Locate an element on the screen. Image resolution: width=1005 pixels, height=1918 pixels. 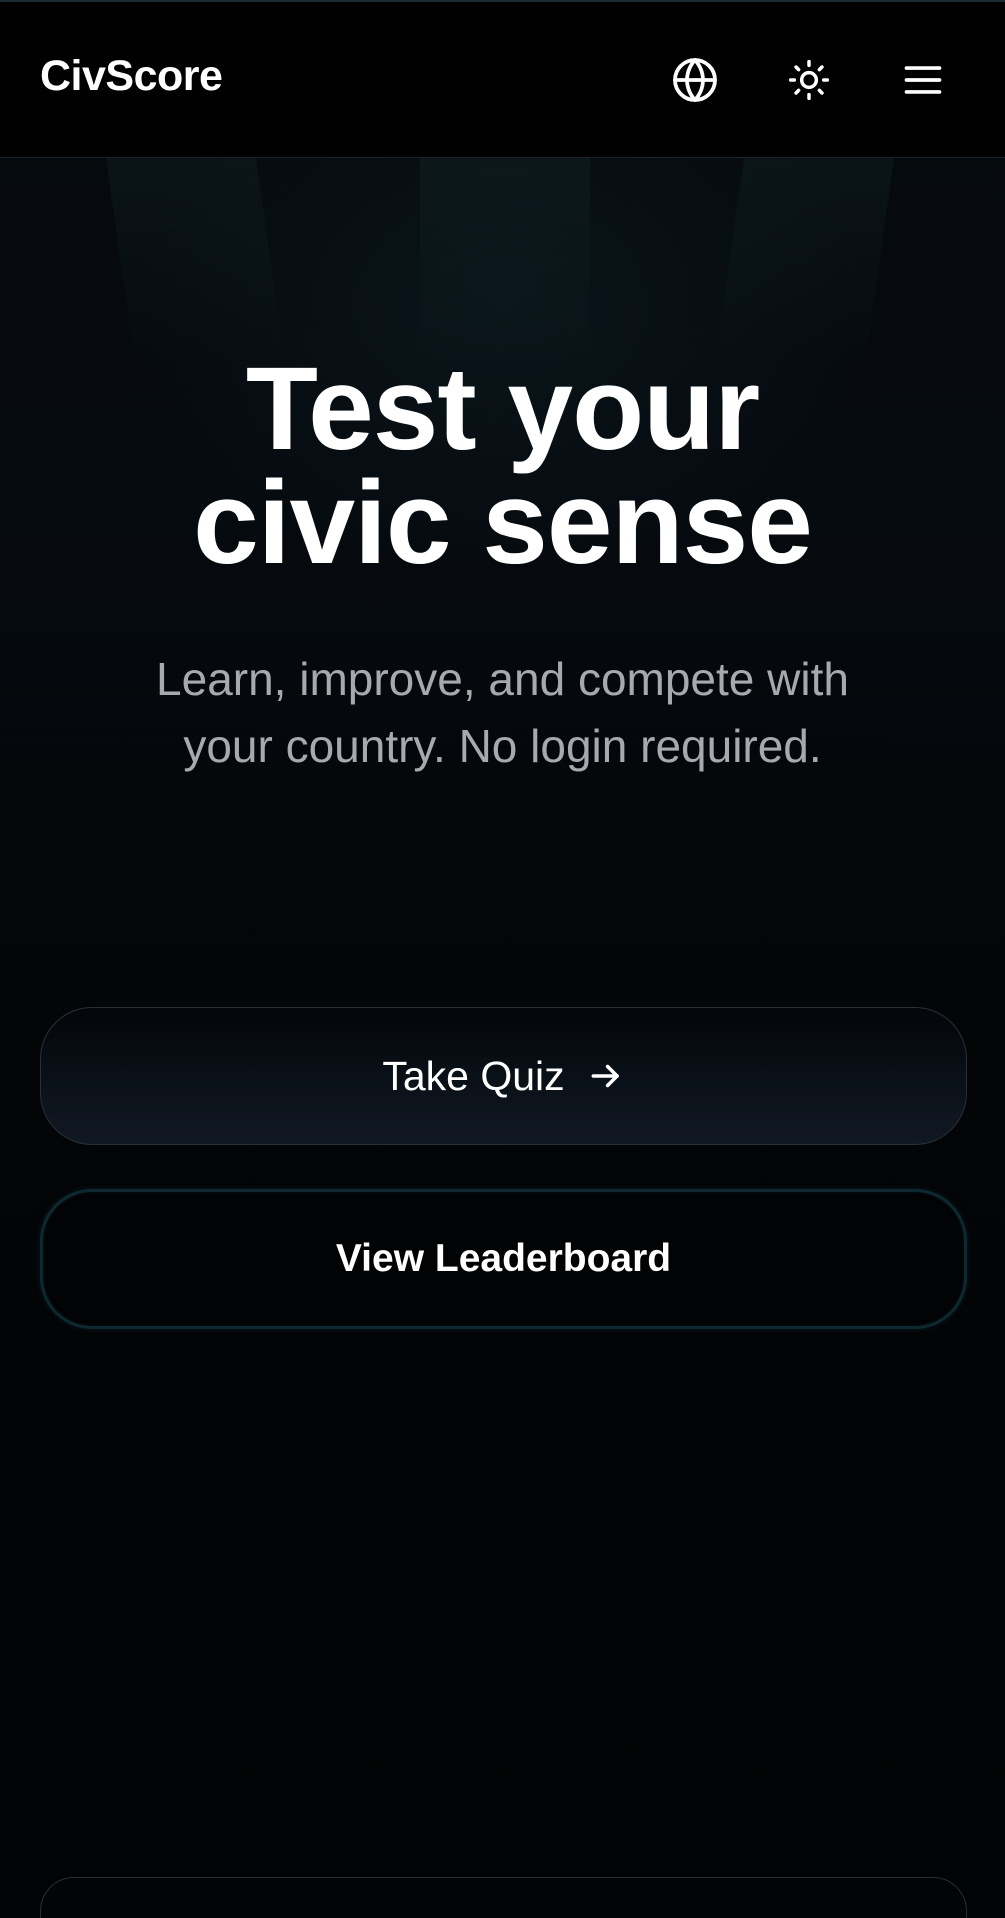
globe-icon is located at coordinates (695, 80).